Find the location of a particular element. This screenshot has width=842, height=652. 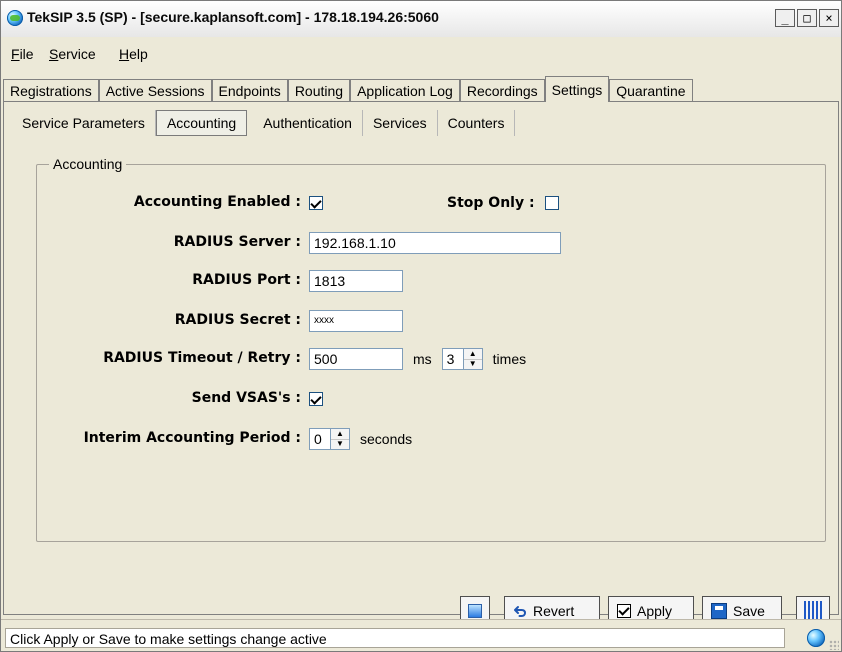

menu-file: File is located at coordinates (22, 54).